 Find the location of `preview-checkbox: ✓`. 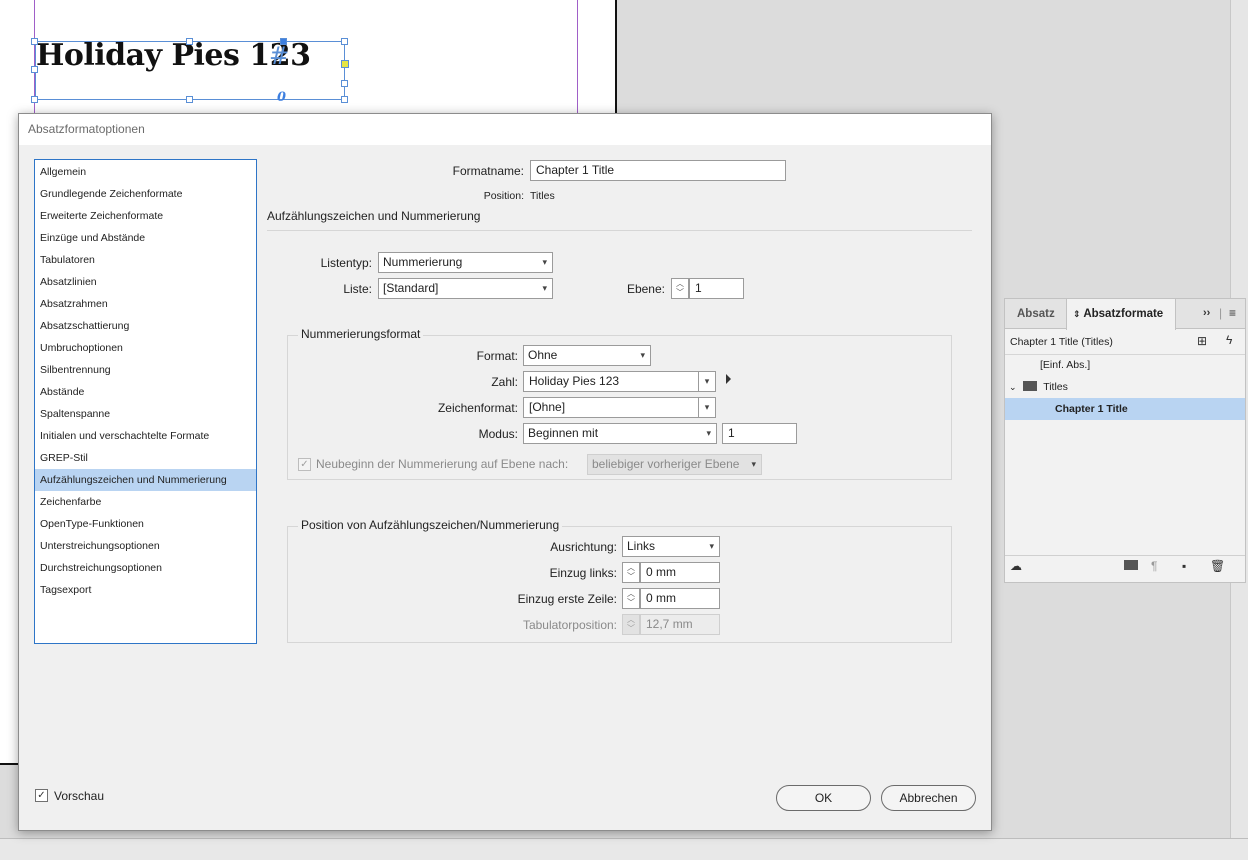

preview-checkbox: ✓ is located at coordinates (41, 795).